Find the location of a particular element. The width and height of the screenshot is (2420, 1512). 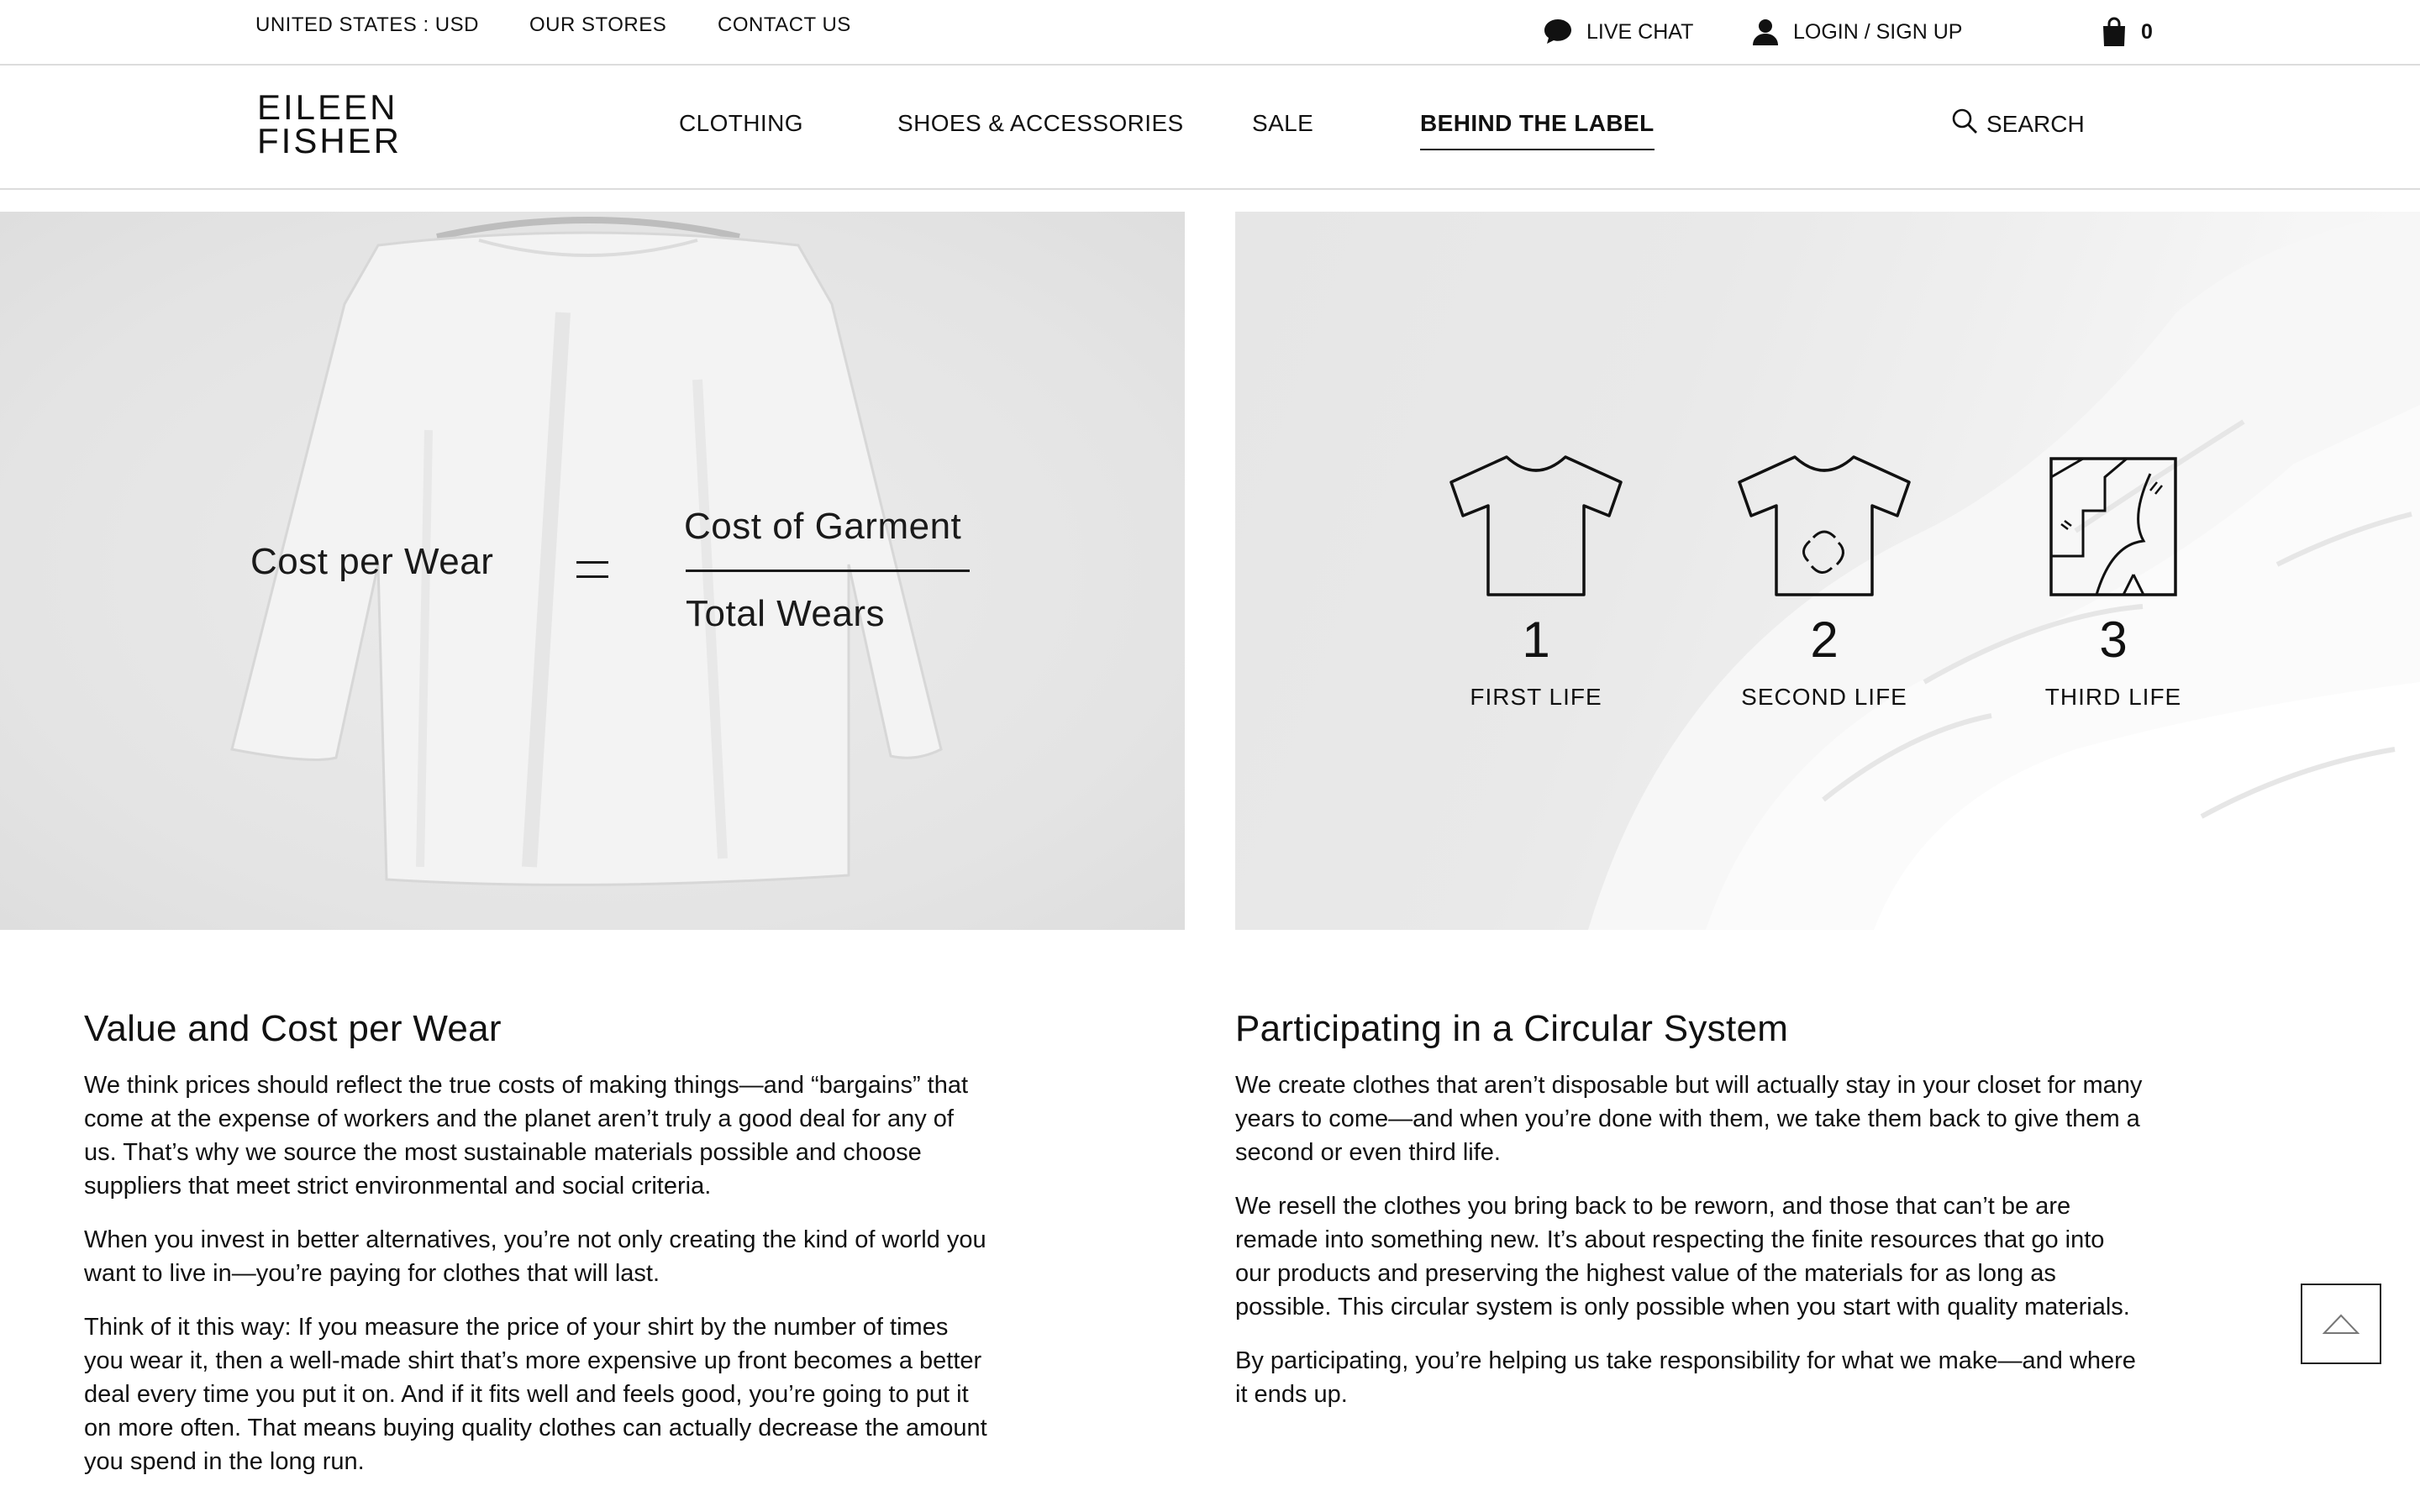

cart-button: 0 is located at coordinates (2127, 32).